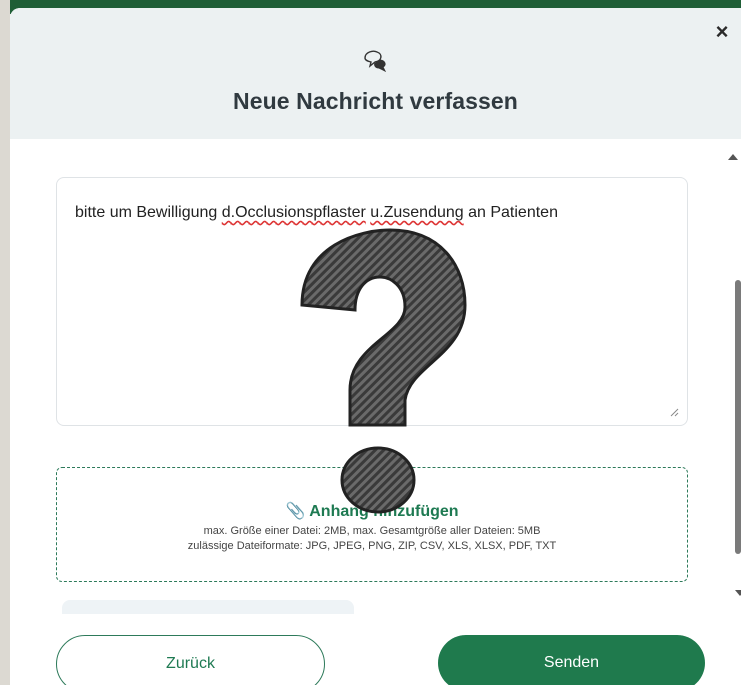 The image size is (741, 685). I want to click on scroll-down-arrow, so click(738, 593).